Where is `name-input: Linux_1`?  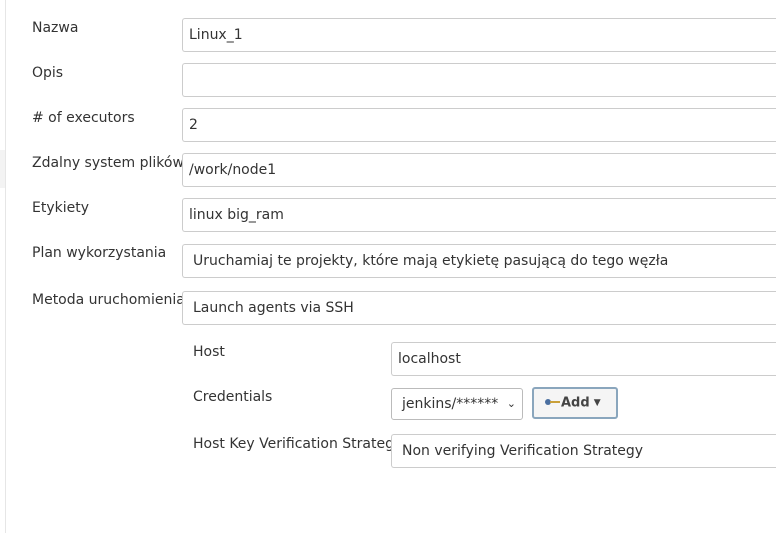
name-input: Linux_1 is located at coordinates (479, 35).